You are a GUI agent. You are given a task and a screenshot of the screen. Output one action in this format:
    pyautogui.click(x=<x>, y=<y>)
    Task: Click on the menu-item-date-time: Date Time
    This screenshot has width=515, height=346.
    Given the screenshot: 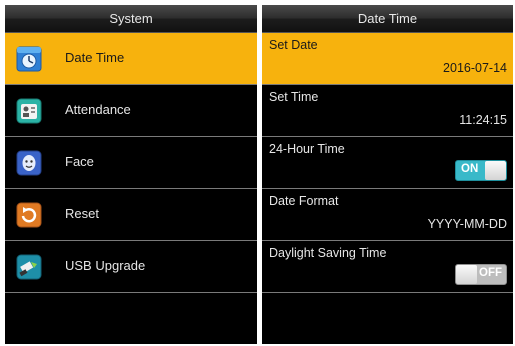 What is the action you would take?
    pyautogui.click(x=131, y=59)
    